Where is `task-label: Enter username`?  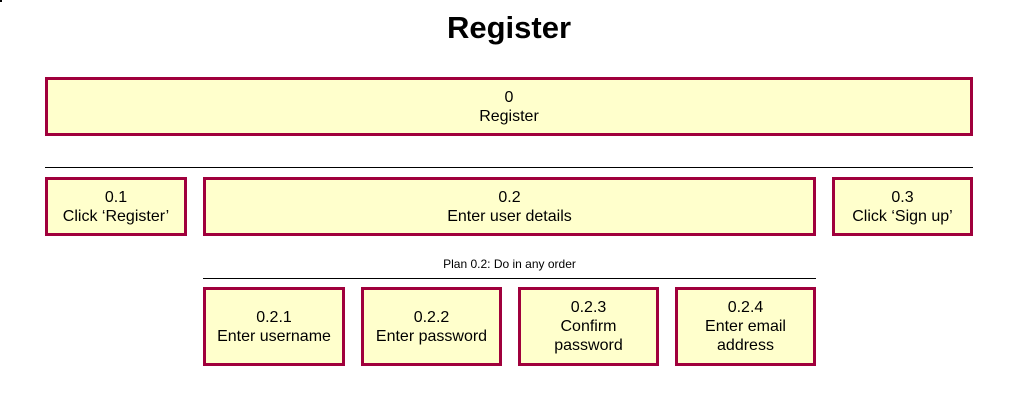
task-label: Enter username is located at coordinates (274, 336).